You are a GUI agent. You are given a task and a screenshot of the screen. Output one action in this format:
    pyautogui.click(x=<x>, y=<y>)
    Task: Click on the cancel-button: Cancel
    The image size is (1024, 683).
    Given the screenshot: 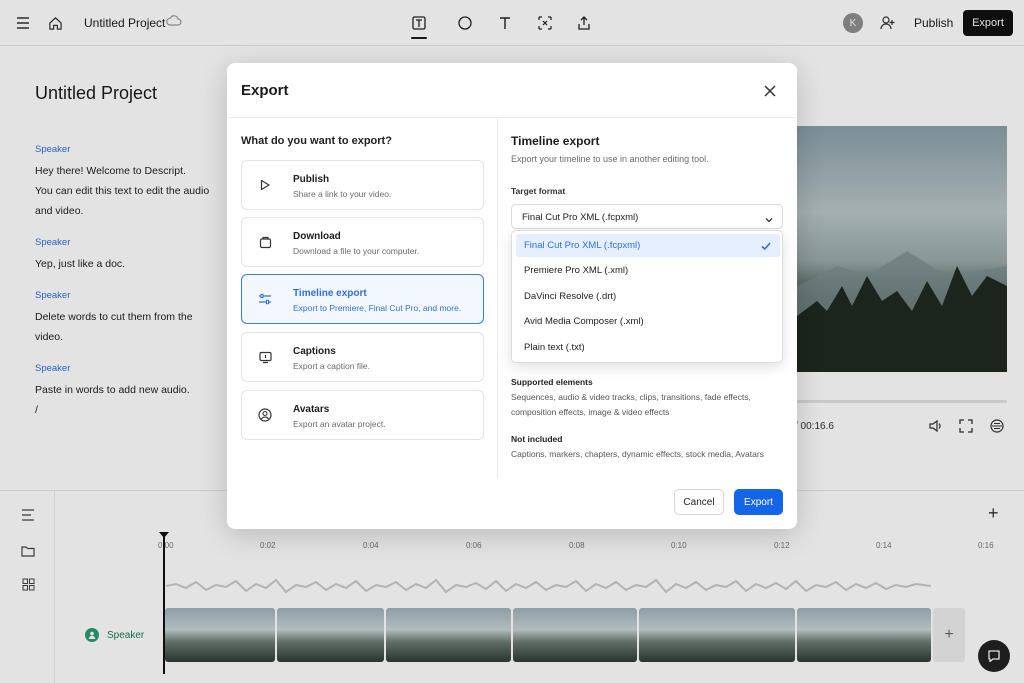 What is the action you would take?
    pyautogui.click(x=699, y=502)
    